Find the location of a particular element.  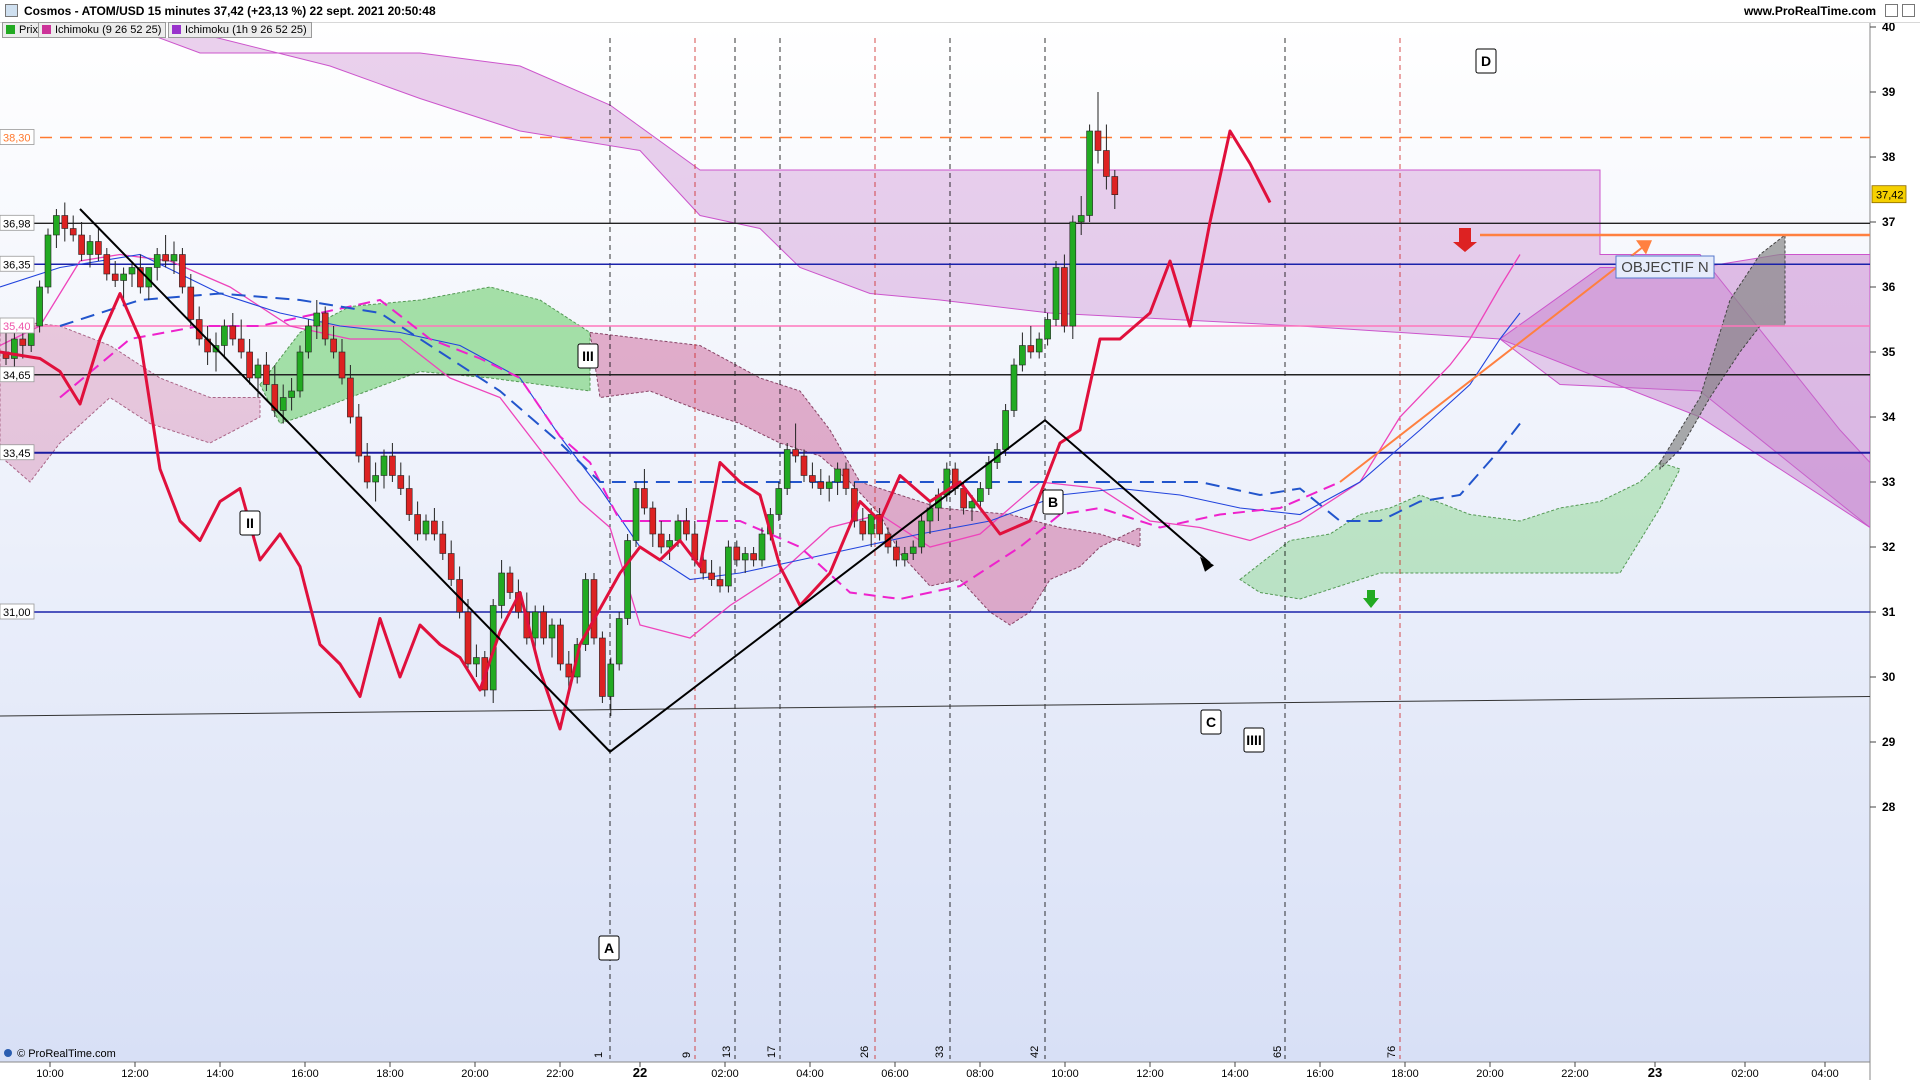

x-tick-label: 10:00 is located at coordinates (50, 1074).